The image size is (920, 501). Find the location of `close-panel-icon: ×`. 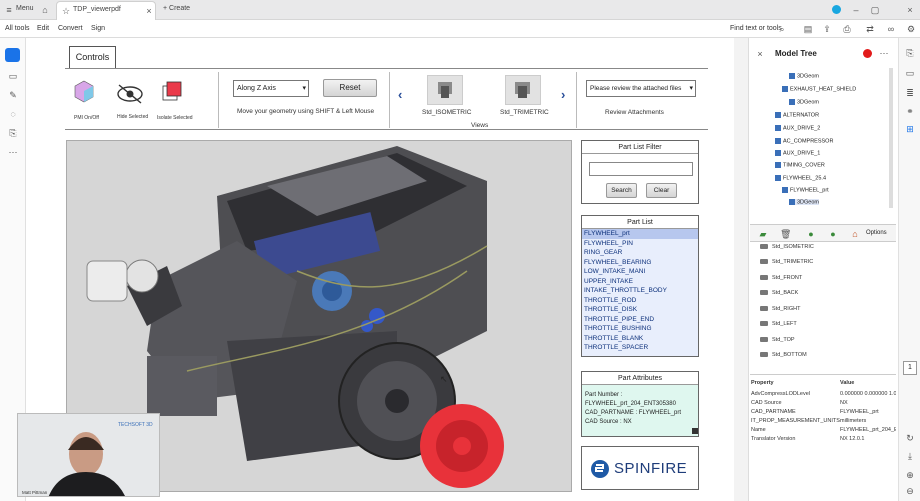

close-panel-icon: × is located at coordinates (760, 54).